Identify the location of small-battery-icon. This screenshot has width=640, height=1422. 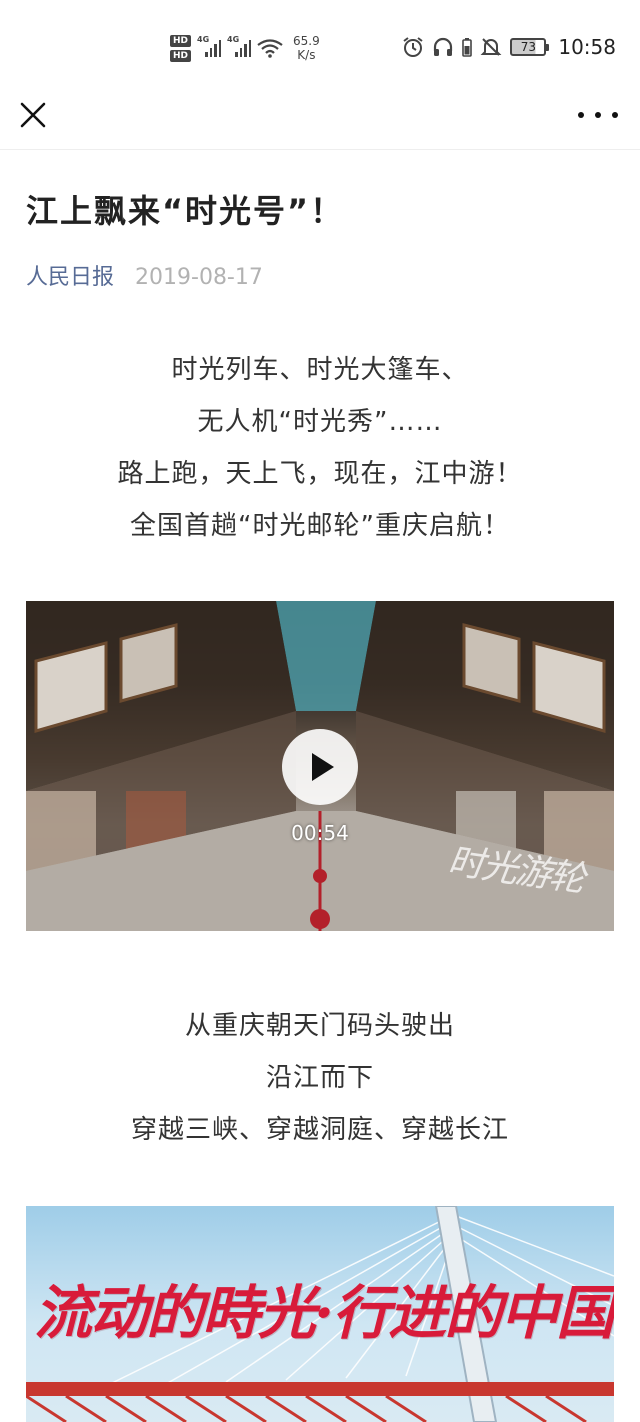
(467, 47).